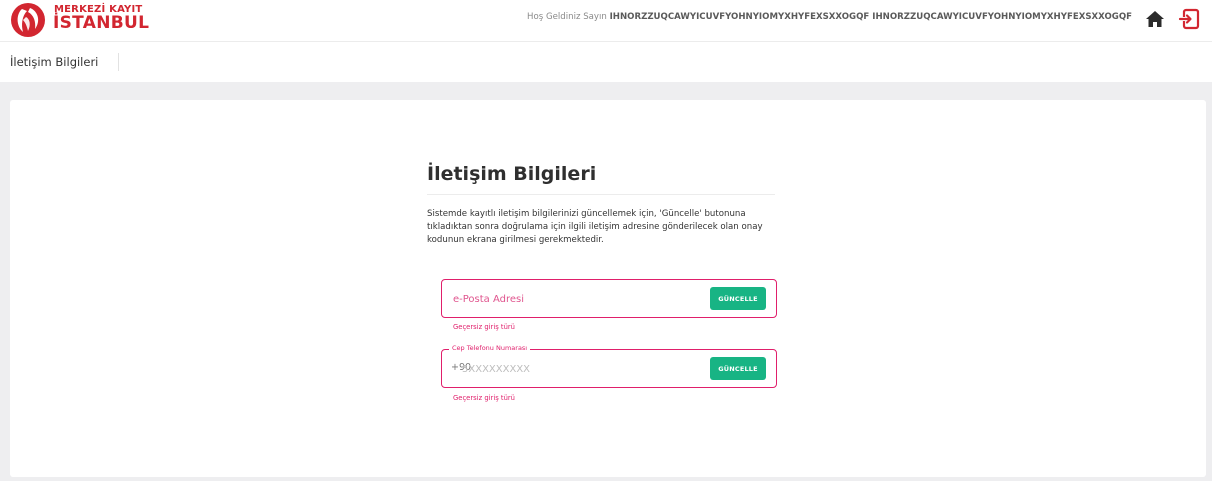  What do you see at coordinates (484, 327) in the screenshot?
I see `email-error-message: Geçersiz giriş türü` at bounding box center [484, 327].